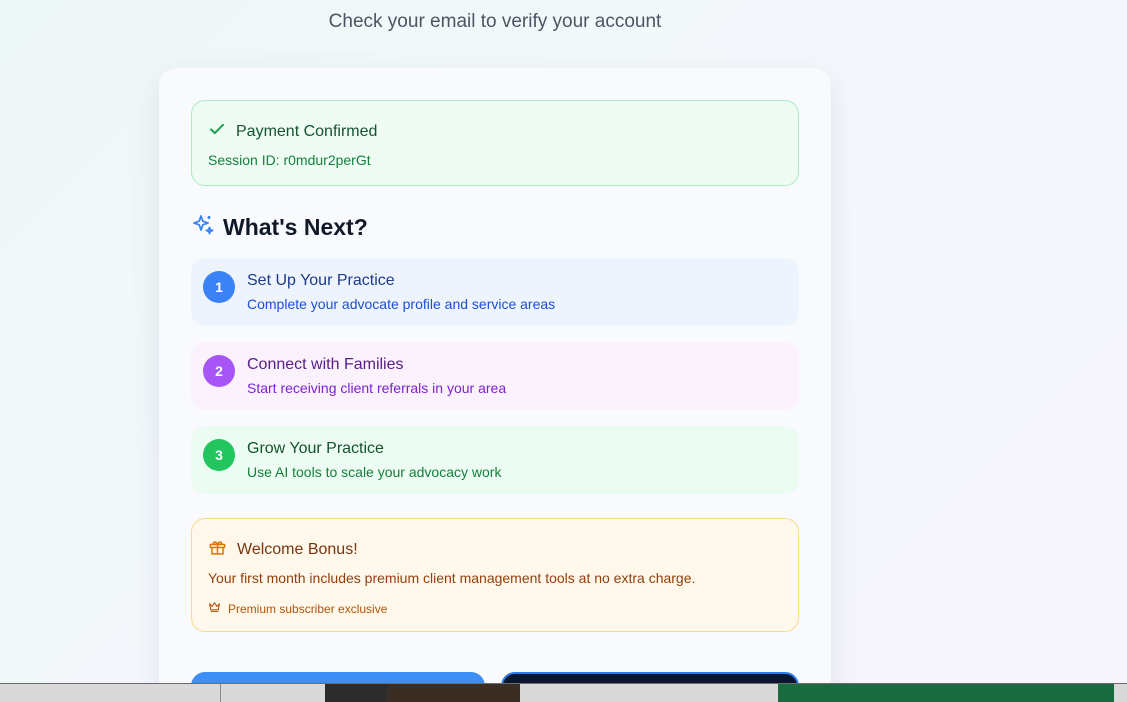 The image size is (1127, 702). What do you see at coordinates (217, 131) in the screenshot?
I see `check-icon` at bounding box center [217, 131].